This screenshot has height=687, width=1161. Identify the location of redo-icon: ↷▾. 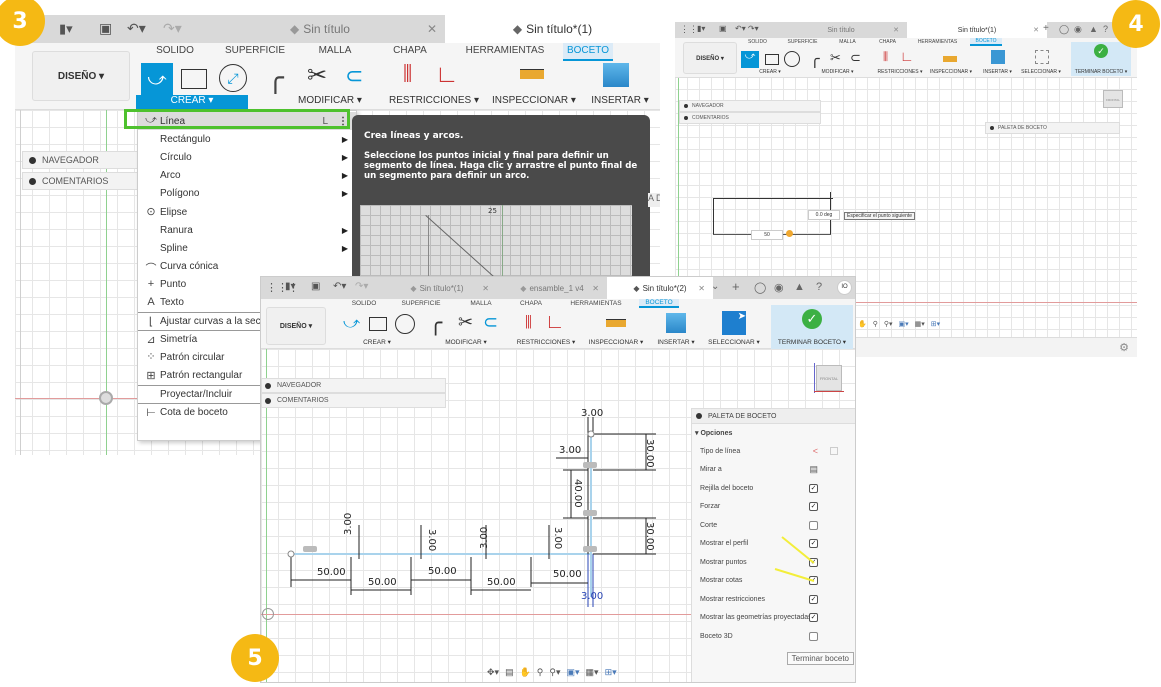
(172, 28).